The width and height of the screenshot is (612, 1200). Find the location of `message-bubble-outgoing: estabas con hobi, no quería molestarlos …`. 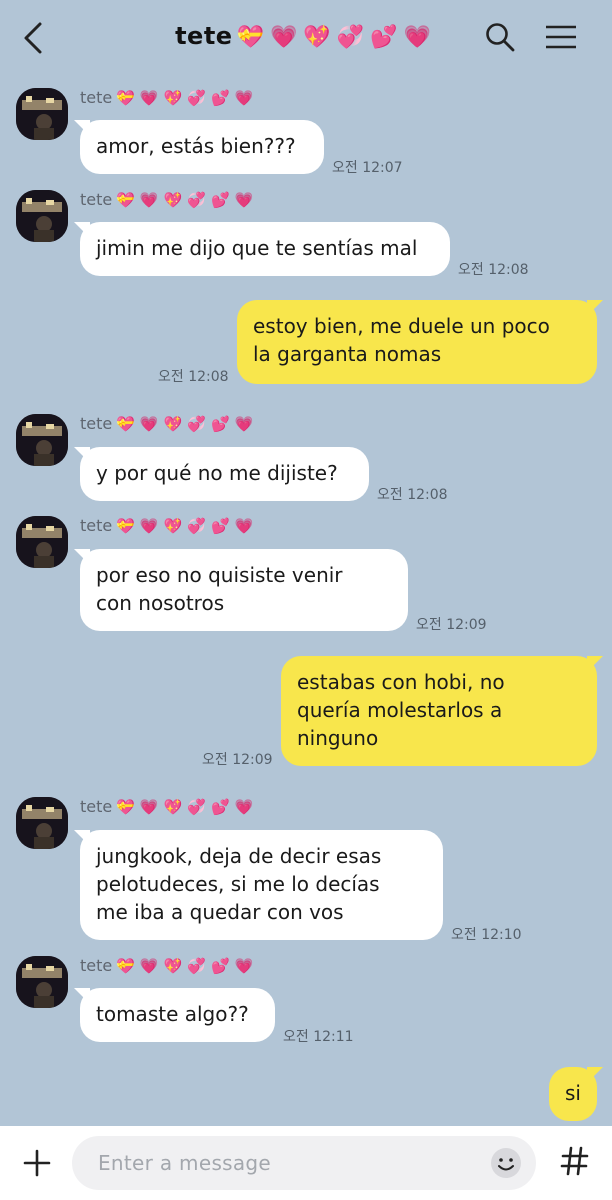

message-bubble-outgoing: estabas con hobi, no quería molestarlos … is located at coordinates (439, 711).